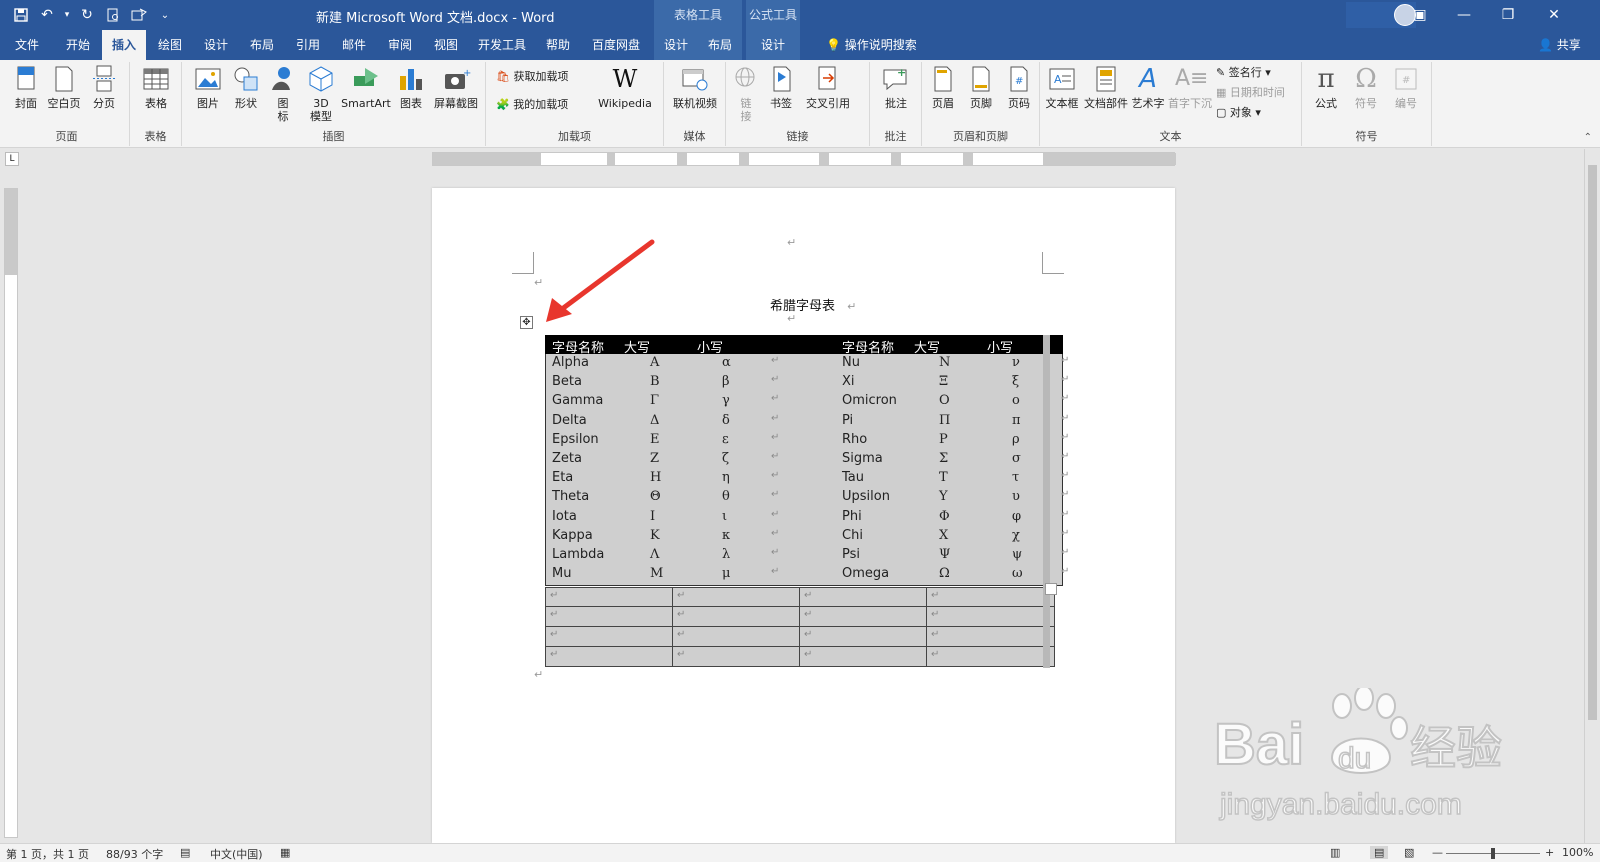 This screenshot has height=862, width=1600. What do you see at coordinates (11, 513) in the screenshot?
I see `vertical-ruler` at bounding box center [11, 513].